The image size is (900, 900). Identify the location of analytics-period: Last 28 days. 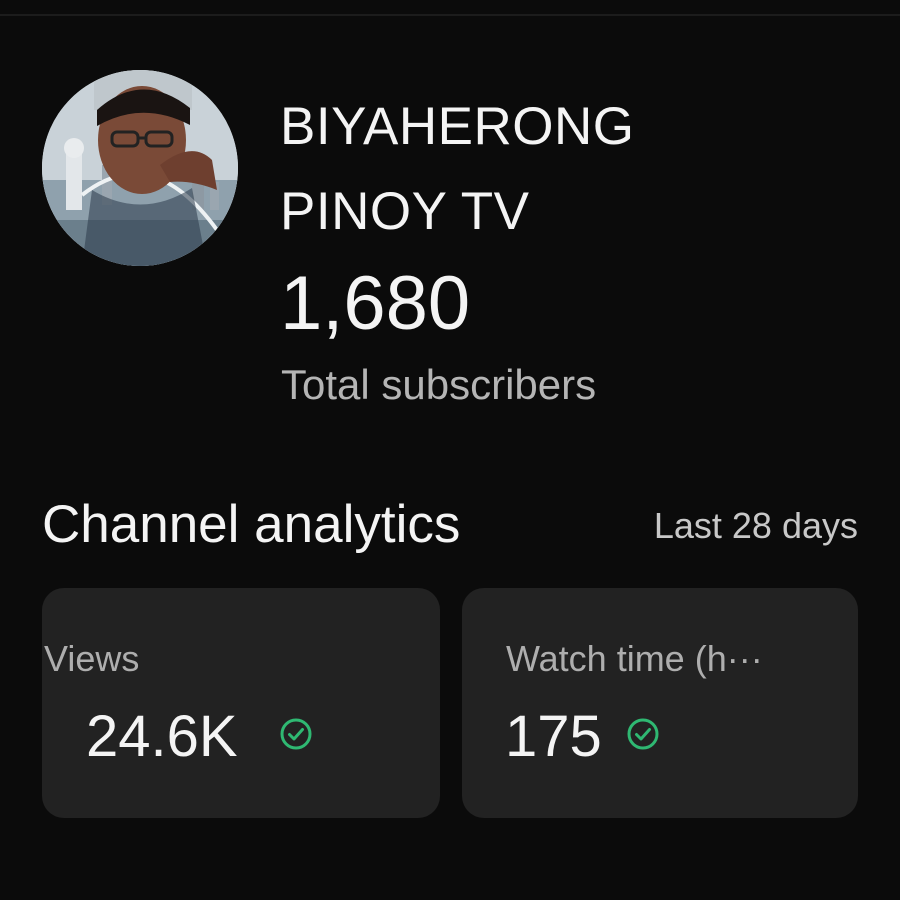
(756, 526).